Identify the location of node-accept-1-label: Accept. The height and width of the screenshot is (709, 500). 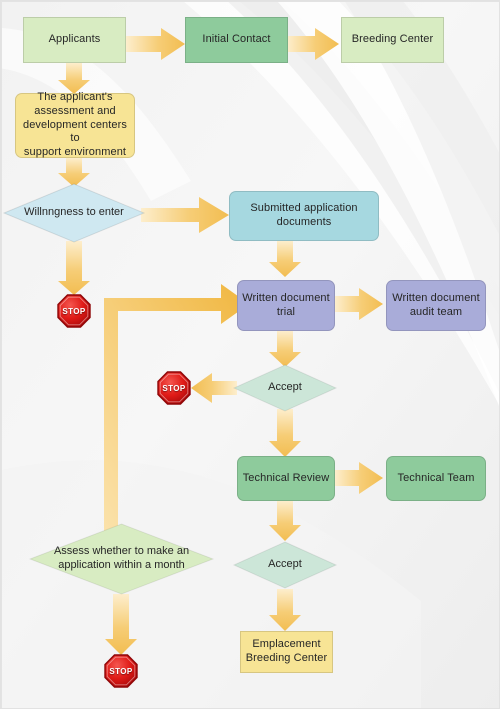
(285, 387).